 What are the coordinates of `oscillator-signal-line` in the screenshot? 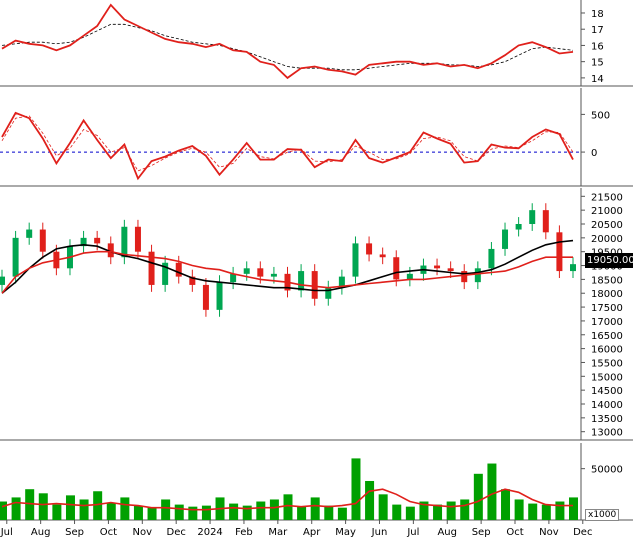 It's located at (287, 143).